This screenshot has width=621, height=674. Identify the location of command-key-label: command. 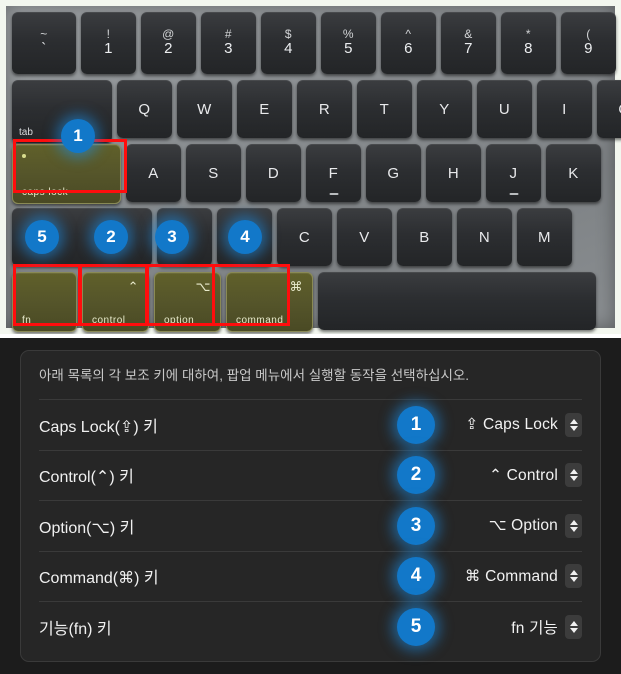
(260, 320).